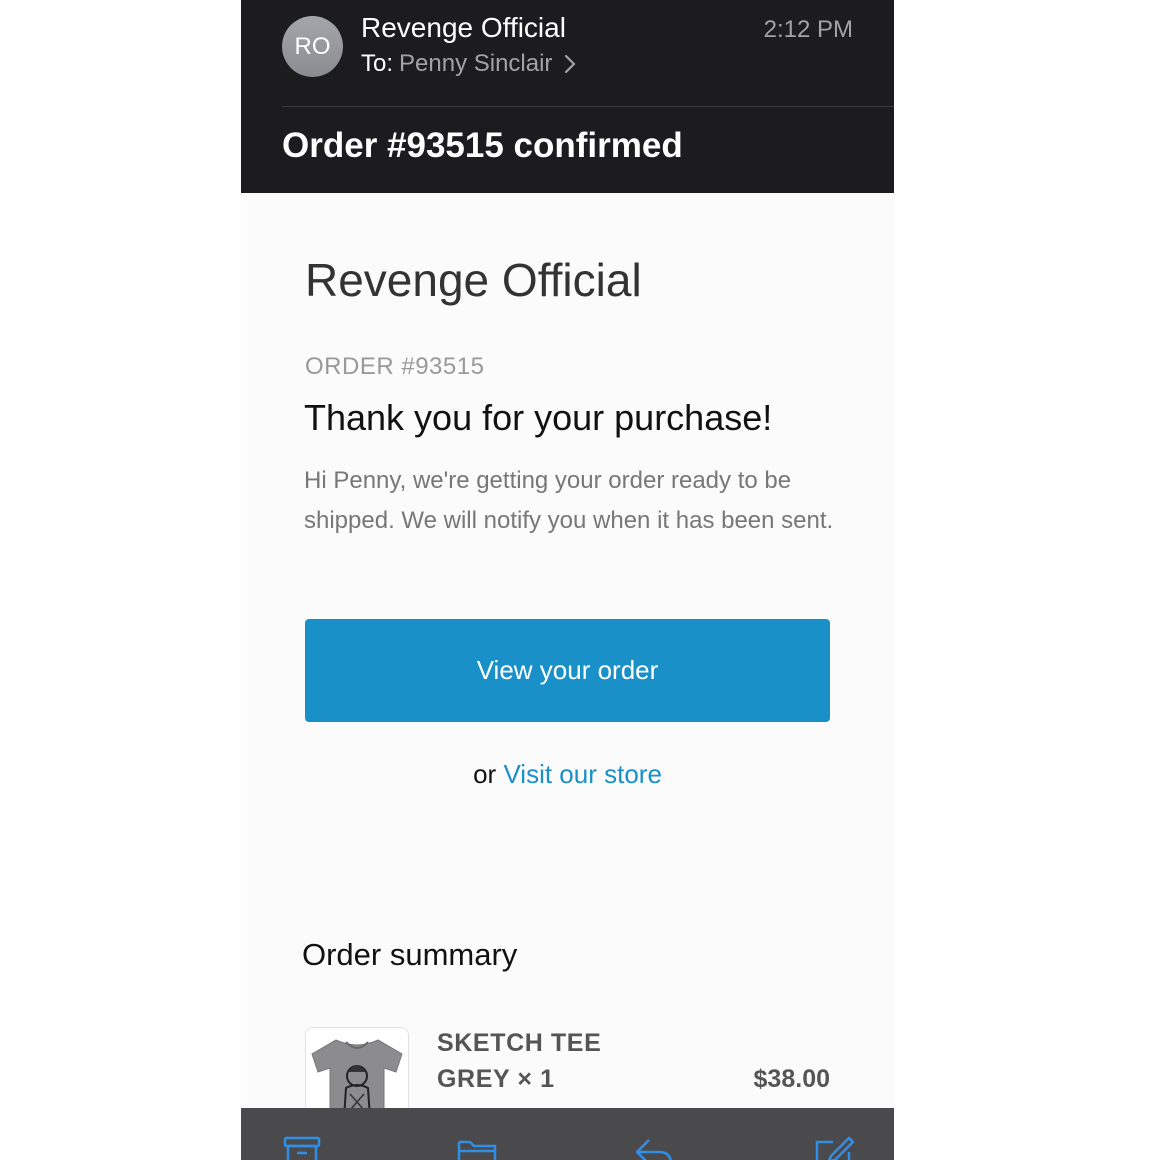  I want to click on sender-avatar: RO, so click(312, 46).